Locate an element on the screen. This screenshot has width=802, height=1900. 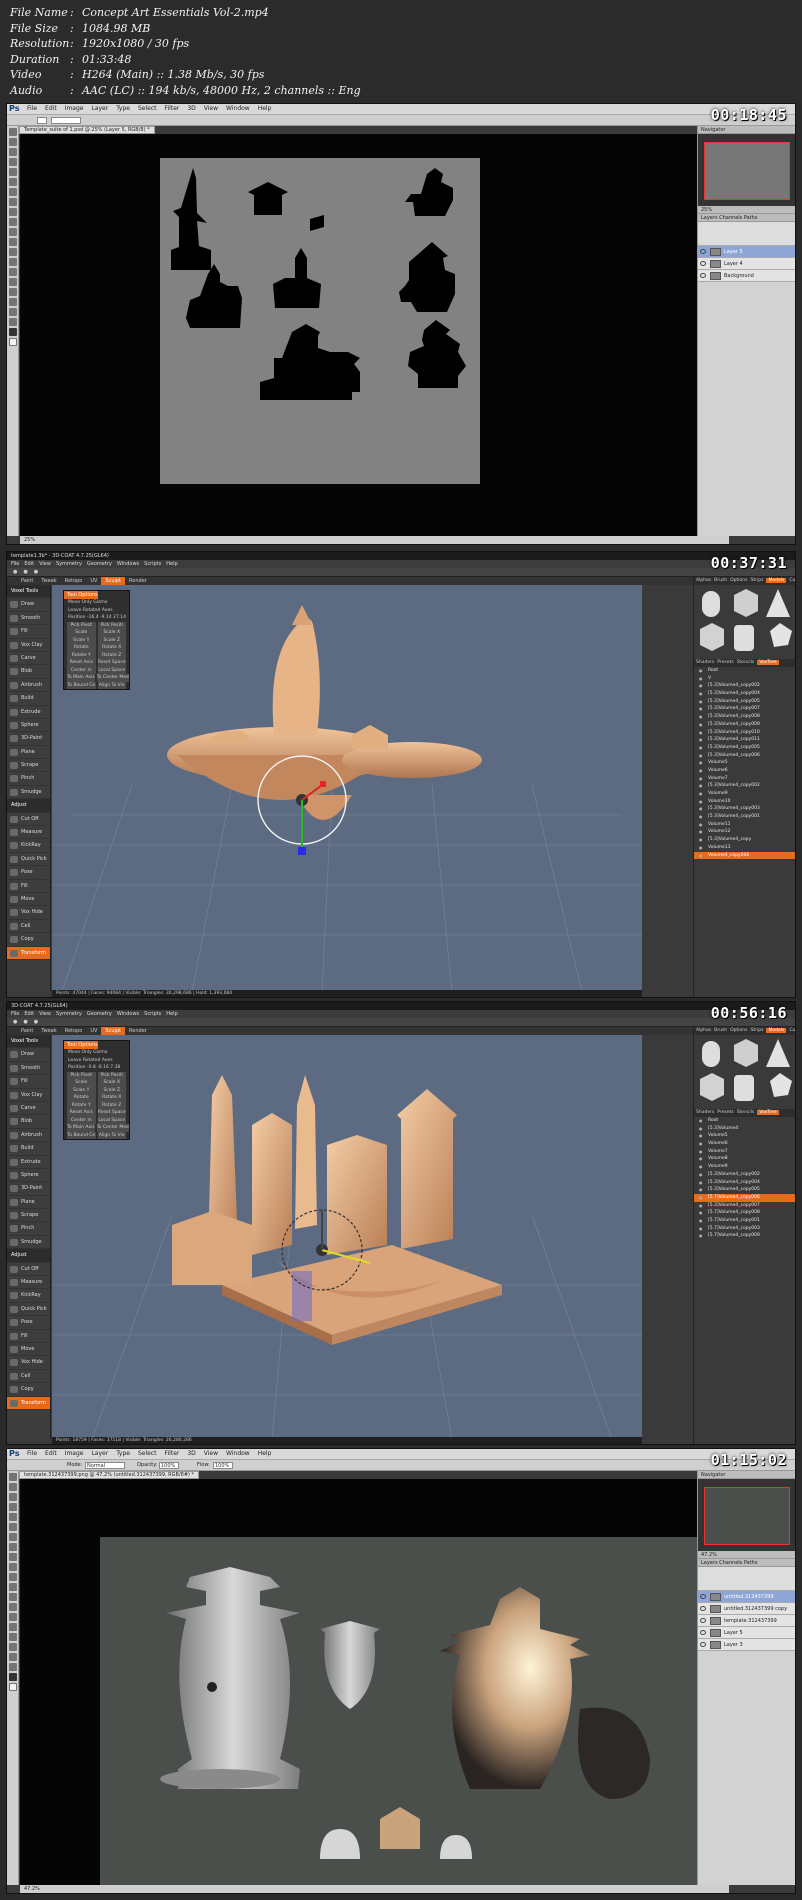
blur-tool-icon is located at coordinates (12, 252).